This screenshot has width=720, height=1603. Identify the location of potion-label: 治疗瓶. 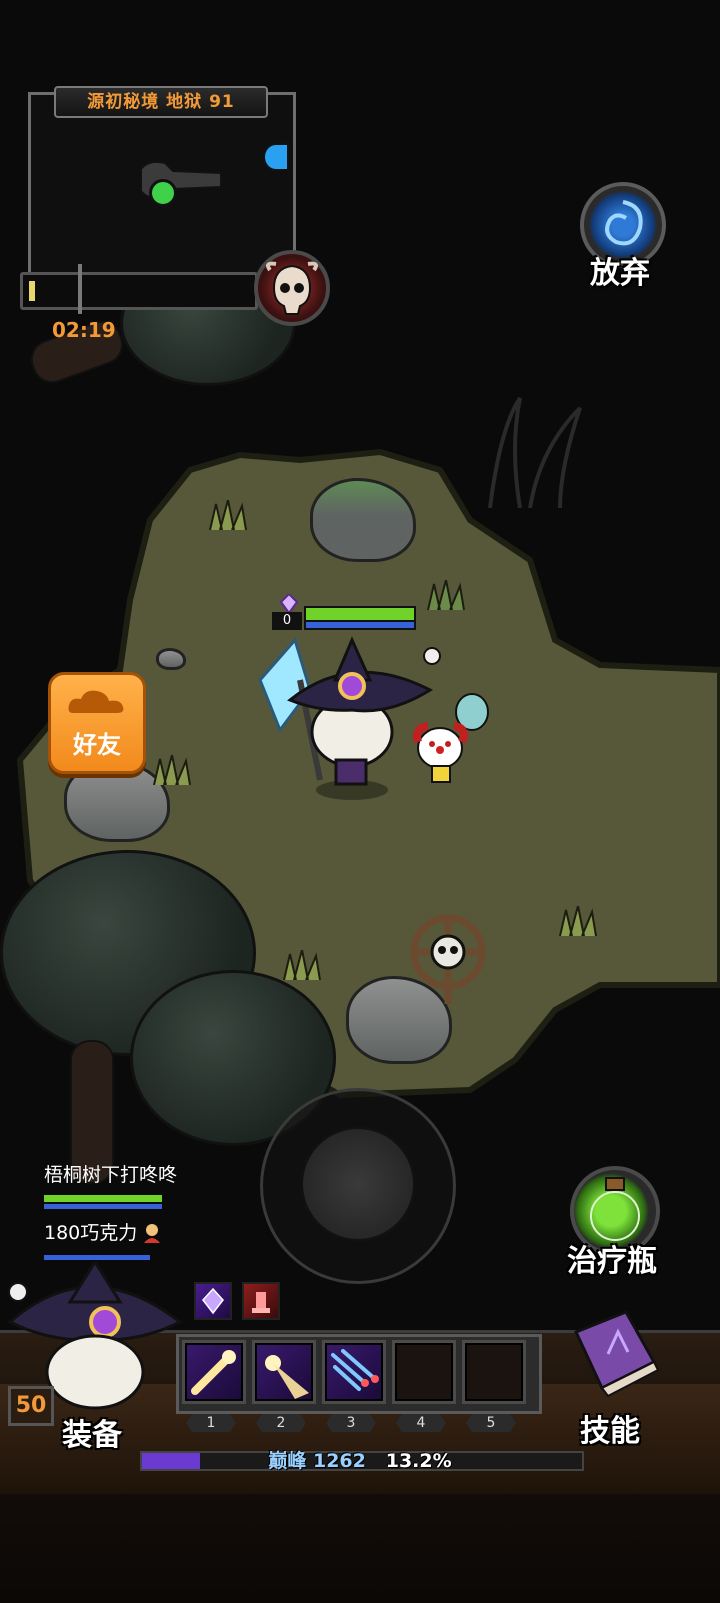
(612, 1258).